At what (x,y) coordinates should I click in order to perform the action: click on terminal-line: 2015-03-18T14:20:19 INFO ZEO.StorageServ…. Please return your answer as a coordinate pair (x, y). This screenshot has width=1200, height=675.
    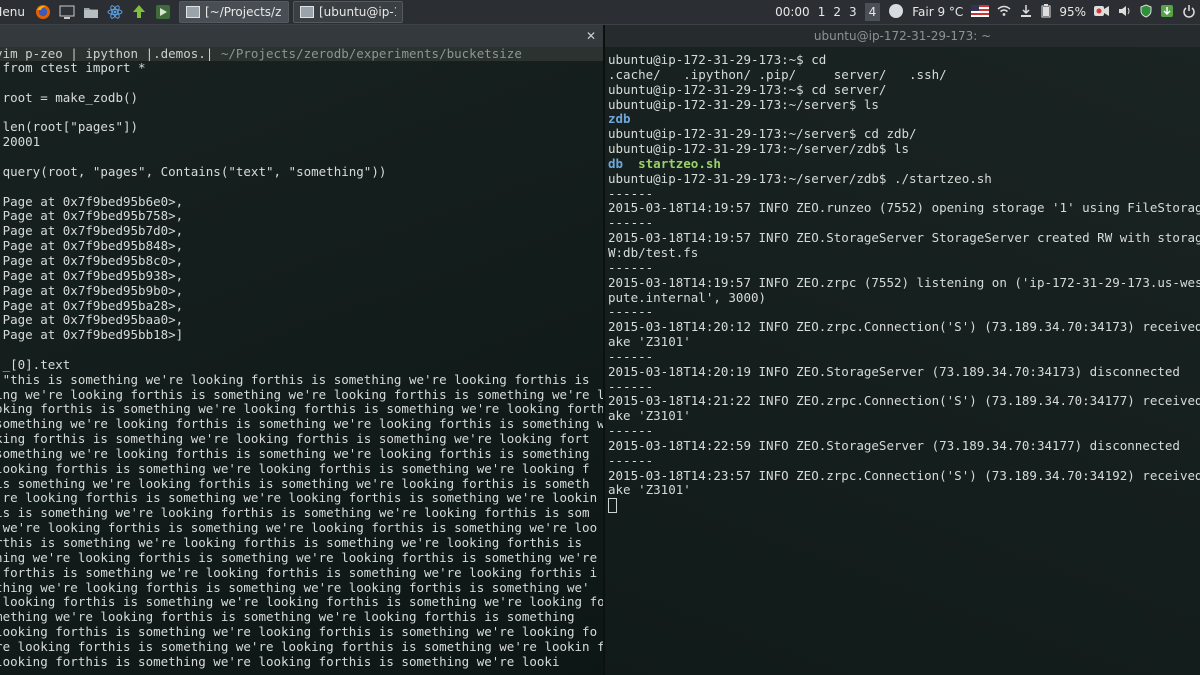
    Looking at the image, I should click on (904, 372).